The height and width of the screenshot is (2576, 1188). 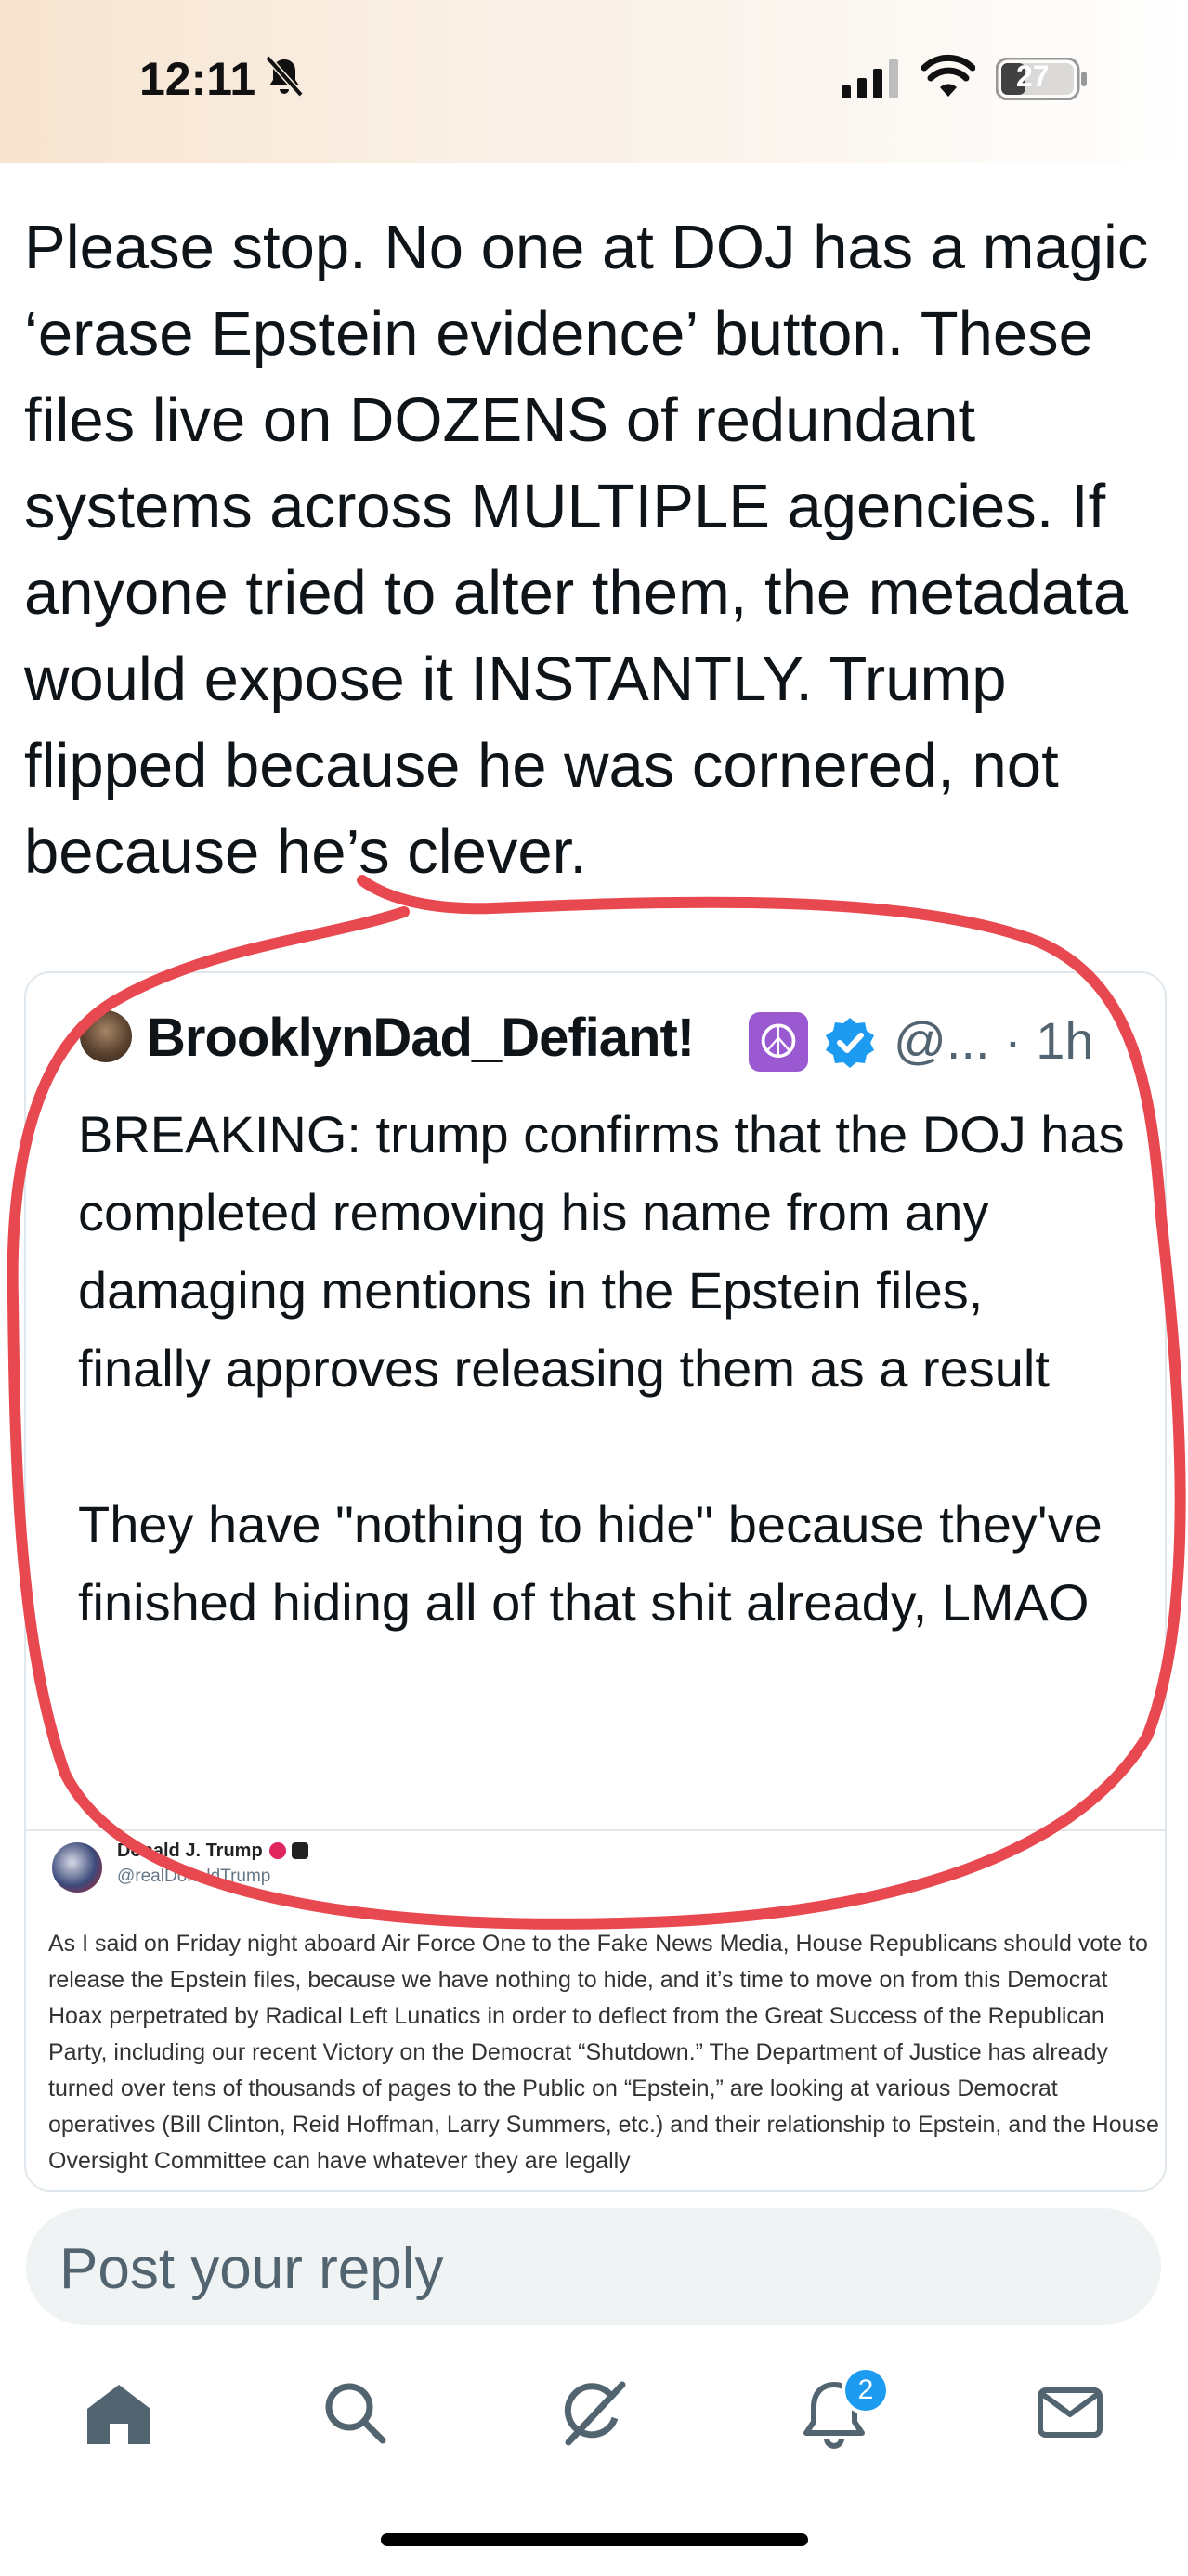 I want to click on quote-handle-time: @... · 1h, so click(x=994, y=1040).